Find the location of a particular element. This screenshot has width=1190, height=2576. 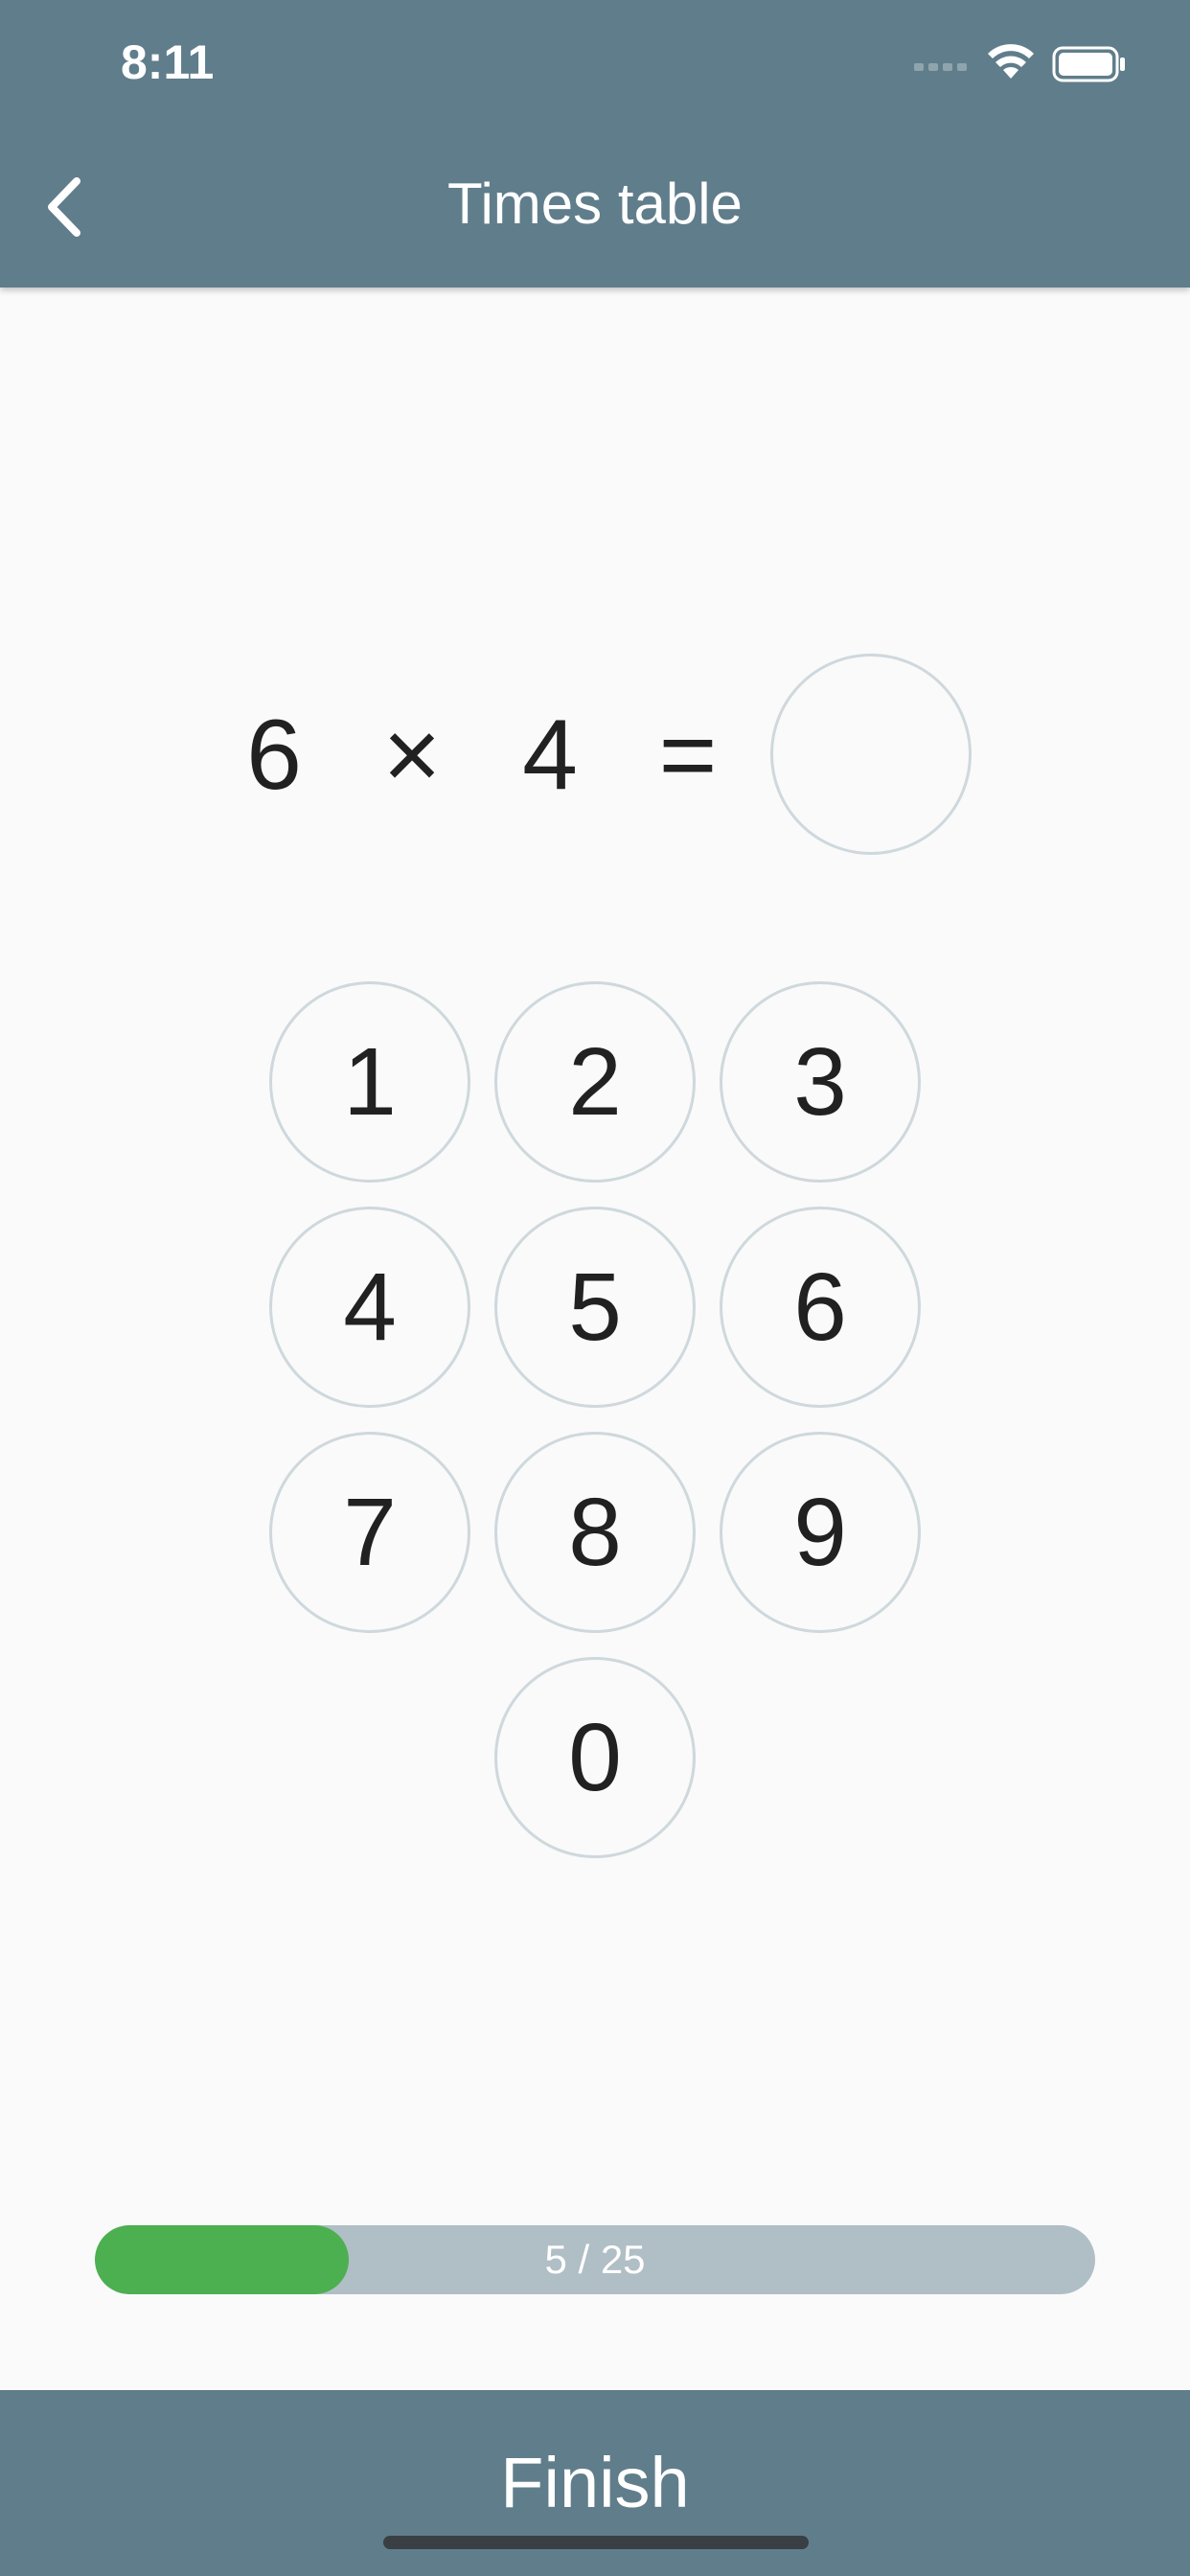

battery-icon is located at coordinates (1089, 64).